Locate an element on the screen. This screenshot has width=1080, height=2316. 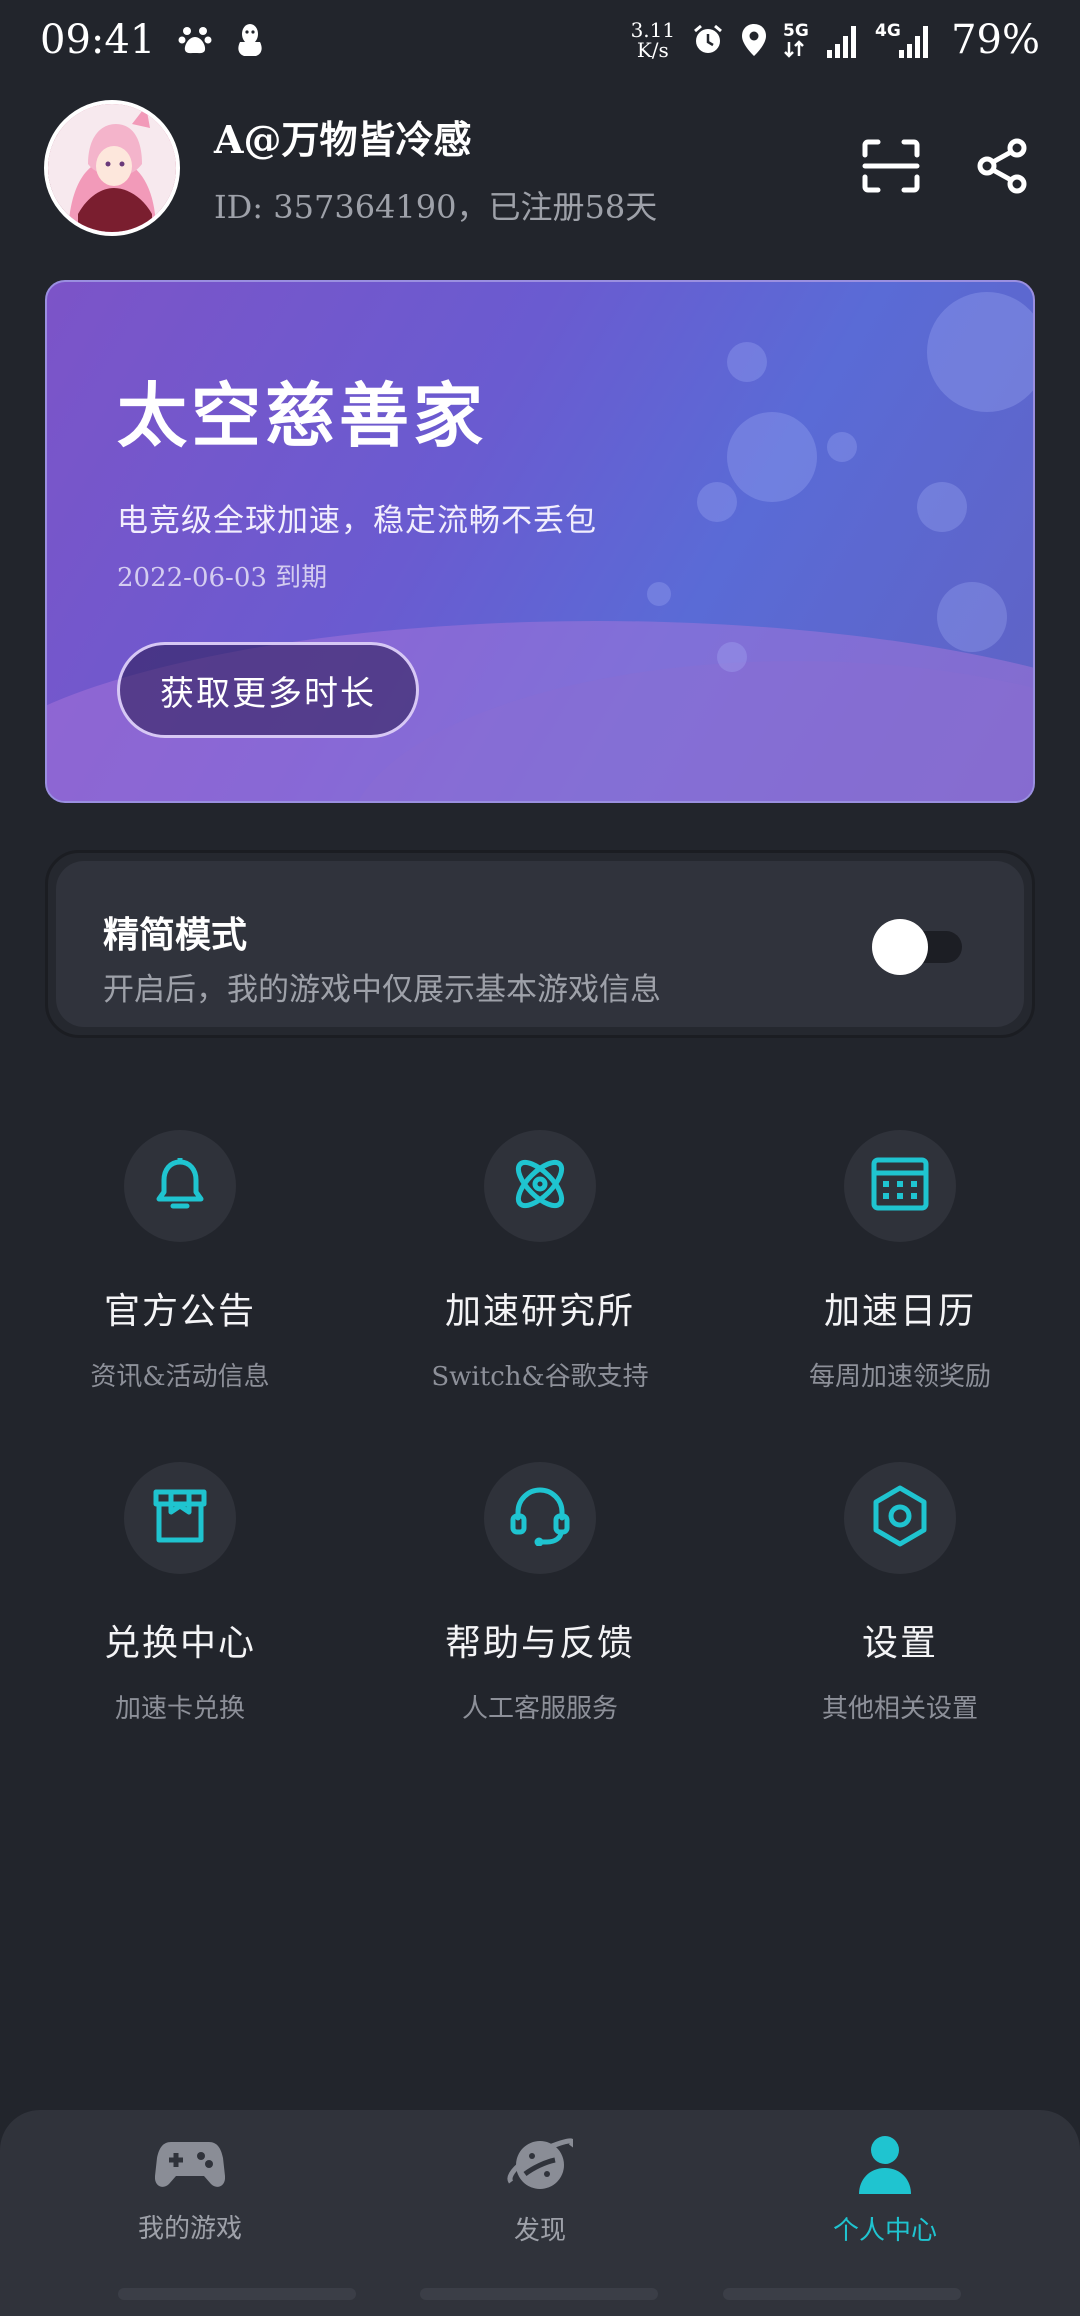
battery-level: 79% is located at coordinates (995, 40).